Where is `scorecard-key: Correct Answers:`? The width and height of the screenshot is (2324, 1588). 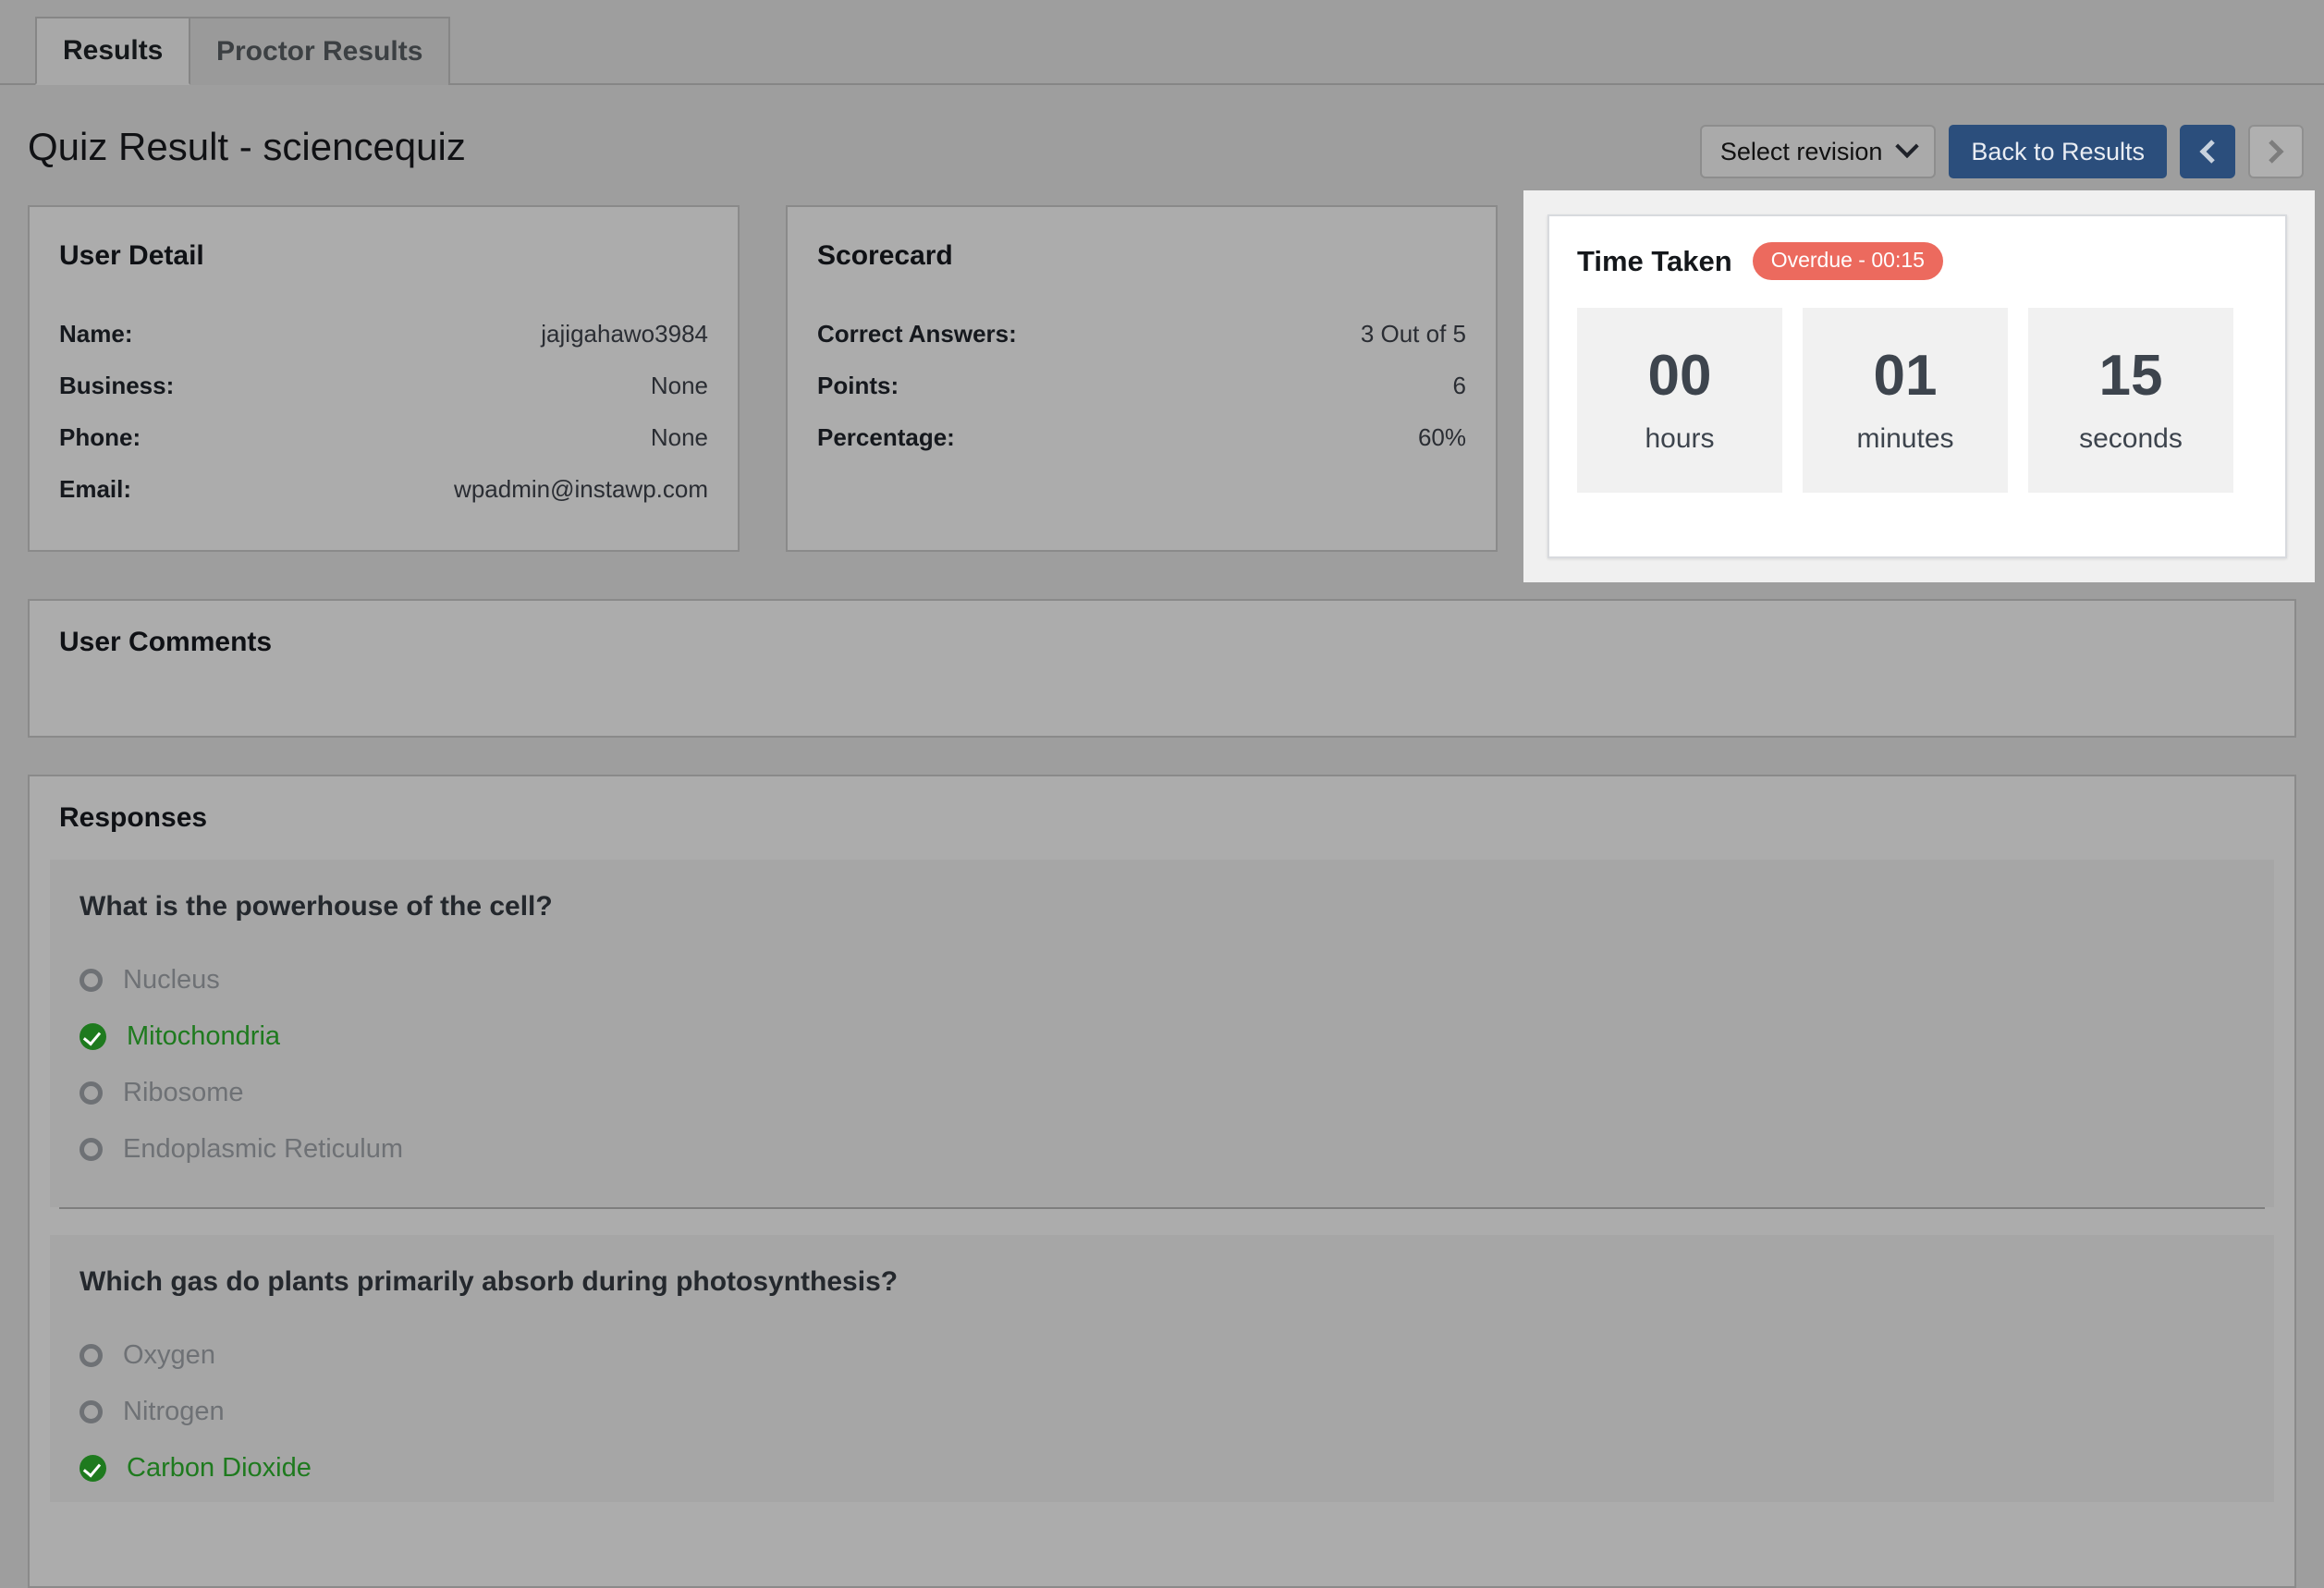
scorecard-key: Correct Answers: is located at coordinates (917, 334).